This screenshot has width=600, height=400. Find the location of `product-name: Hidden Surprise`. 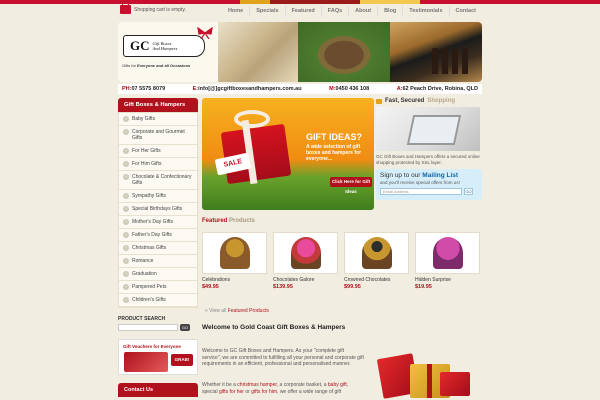

product-name: Hidden Surprise is located at coordinates (447, 280).